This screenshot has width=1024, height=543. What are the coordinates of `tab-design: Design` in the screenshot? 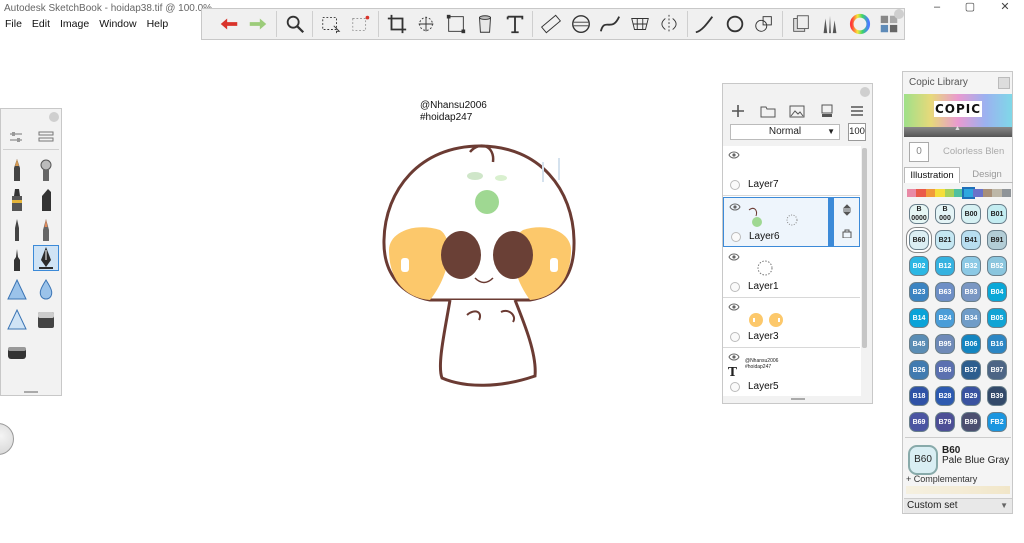 It's located at (987, 175).